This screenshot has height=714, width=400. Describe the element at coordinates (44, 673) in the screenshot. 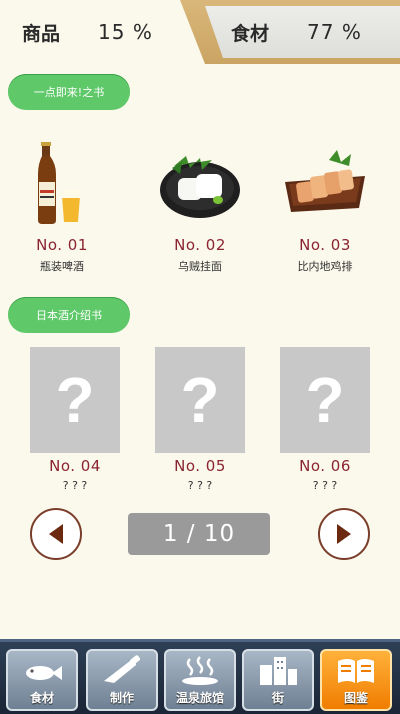

I see `fish-ingredients-icon` at that location.